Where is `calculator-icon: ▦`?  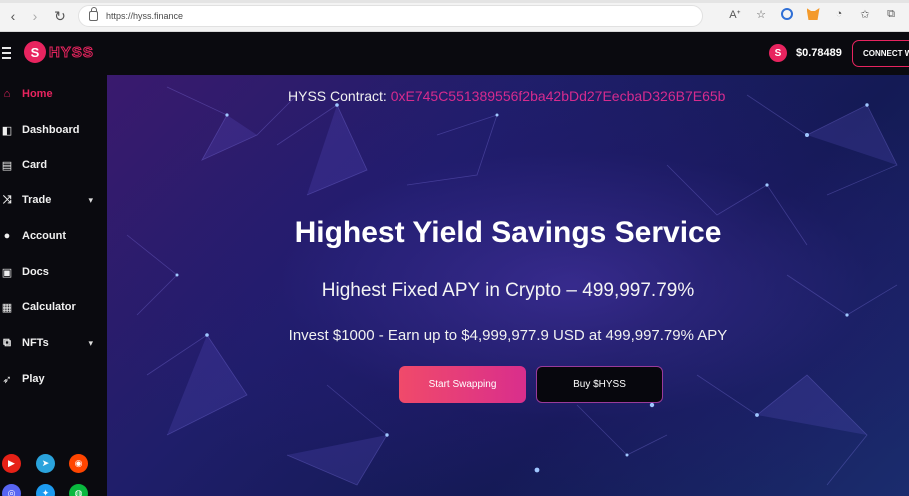 calculator-icon: ▦ is located at coordinates (7, 307).